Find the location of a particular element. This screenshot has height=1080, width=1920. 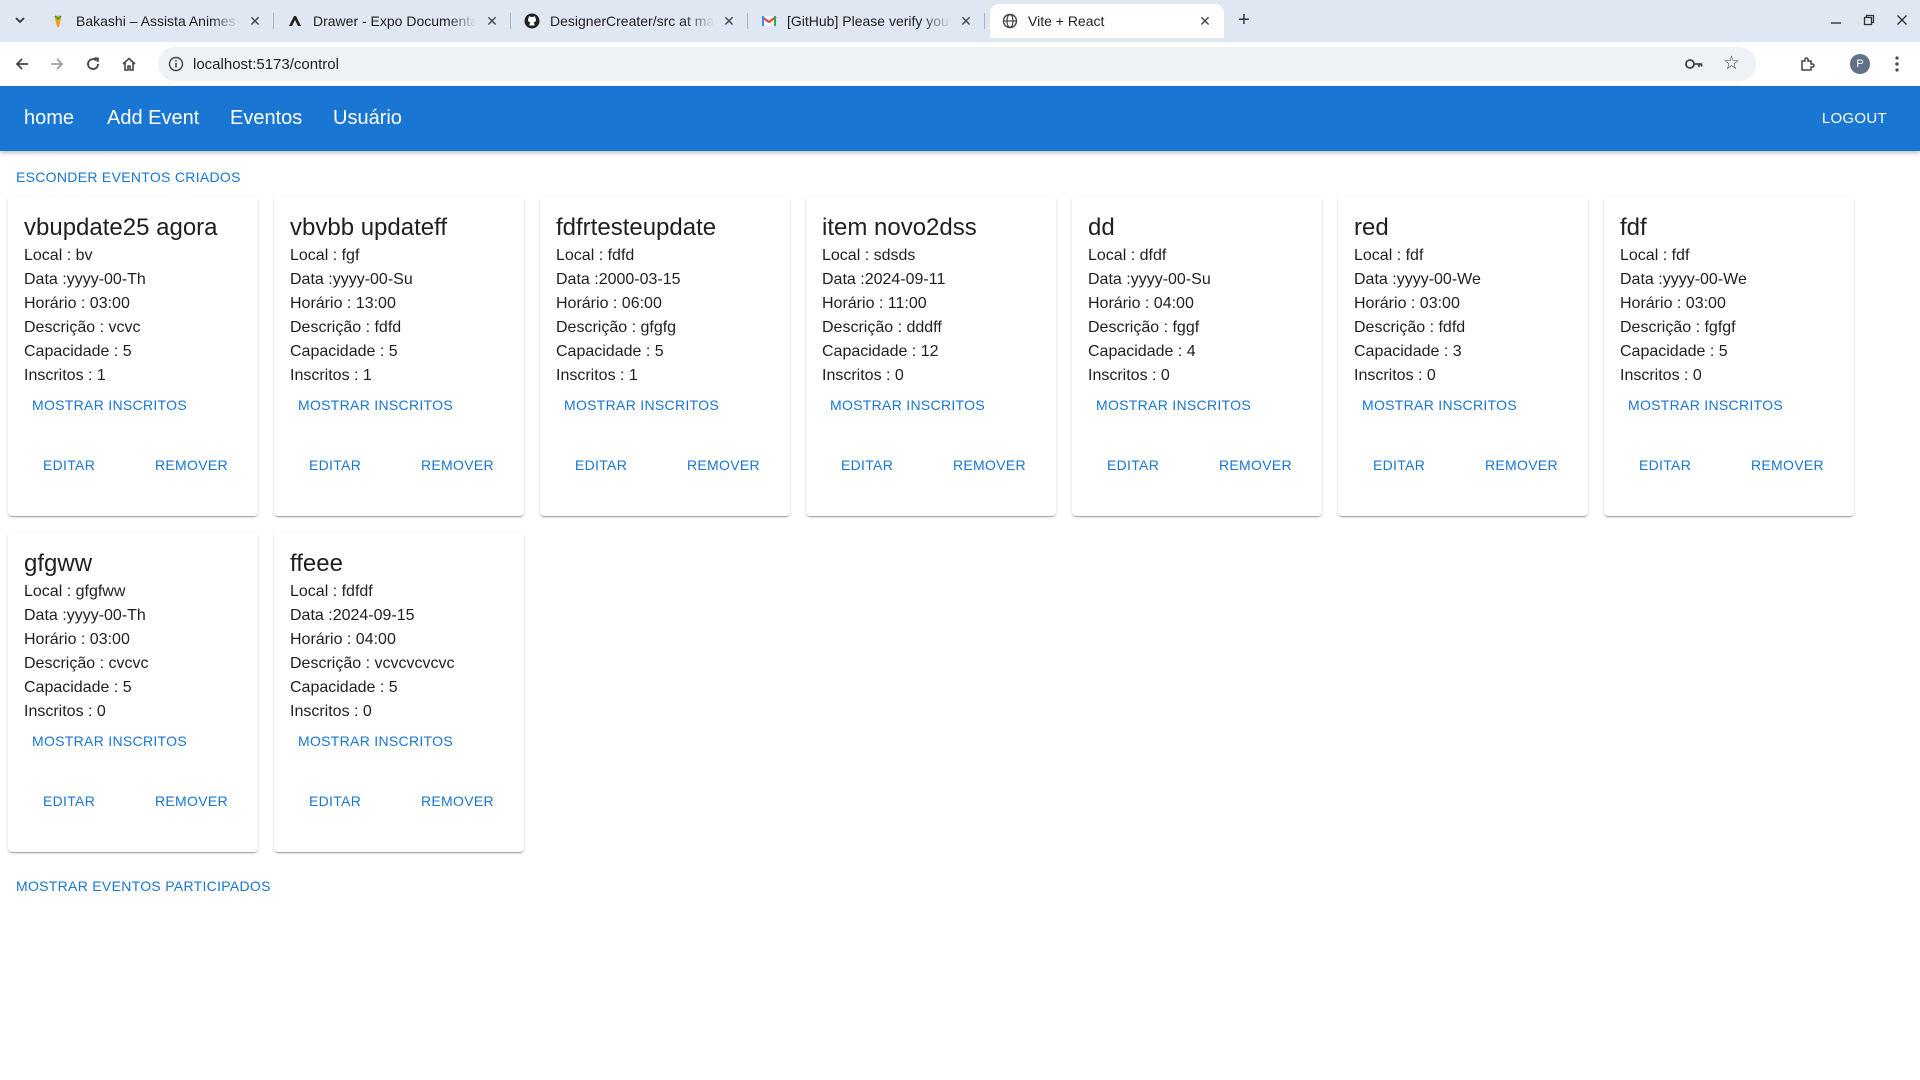

event-descricao: Descrição : gfgfg is located at coordinates (616, 328).